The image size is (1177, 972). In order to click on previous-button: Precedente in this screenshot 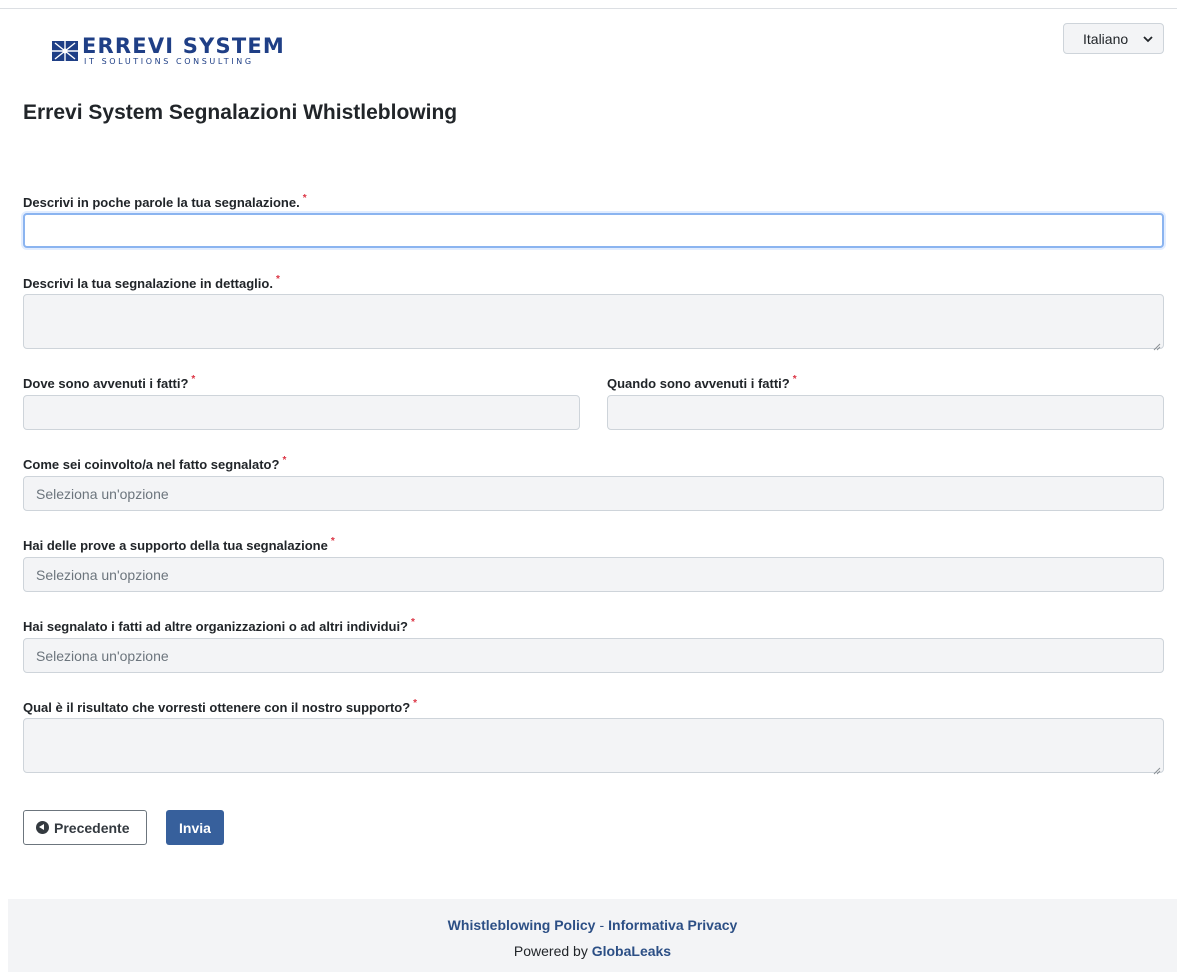, I will do `click(85, 827)`.